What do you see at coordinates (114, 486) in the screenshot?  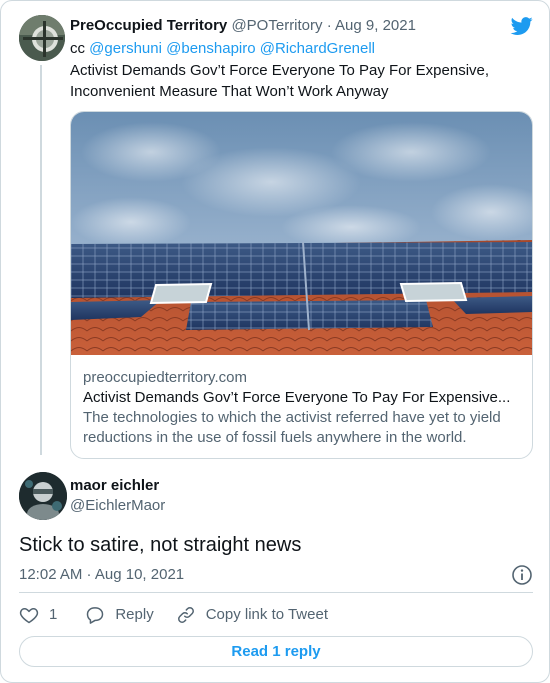 I see `author-name: maor eichler` at bounding box center [114, 486].